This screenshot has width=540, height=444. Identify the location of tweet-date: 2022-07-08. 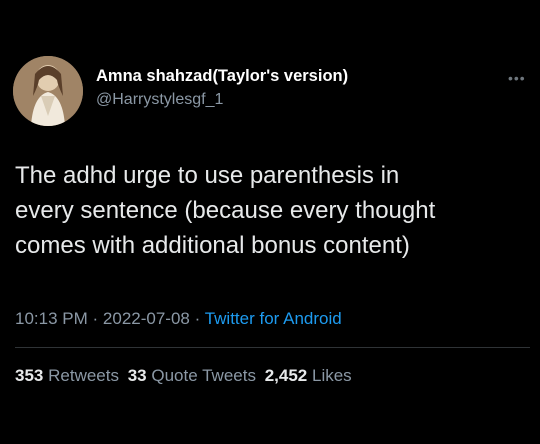
(146, 318).